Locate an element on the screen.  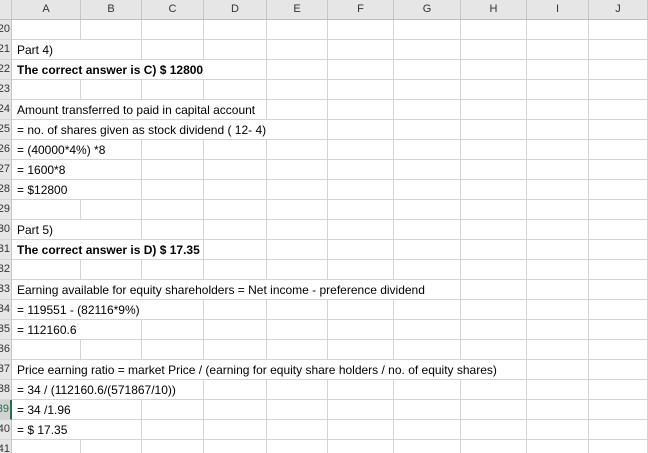
cell-e25 is located at coordinates (297, 130).